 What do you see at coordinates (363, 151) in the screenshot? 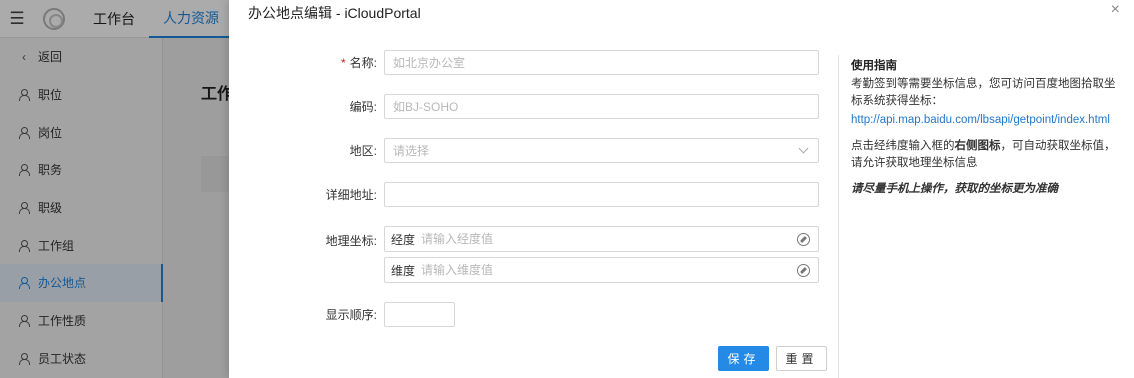
I see `region-label: 地区:` at bounding box center [363, 151].